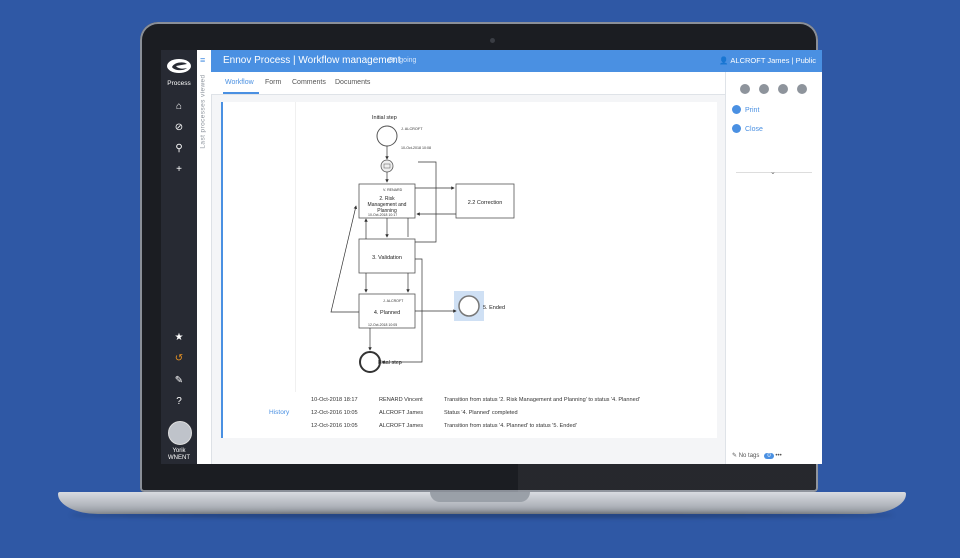 The width and height of the screenshot is (960, 558). Describe the element at coordinates (773, 172) in the screenshot. I see `chevron-down-icon: ⌄` at that location.